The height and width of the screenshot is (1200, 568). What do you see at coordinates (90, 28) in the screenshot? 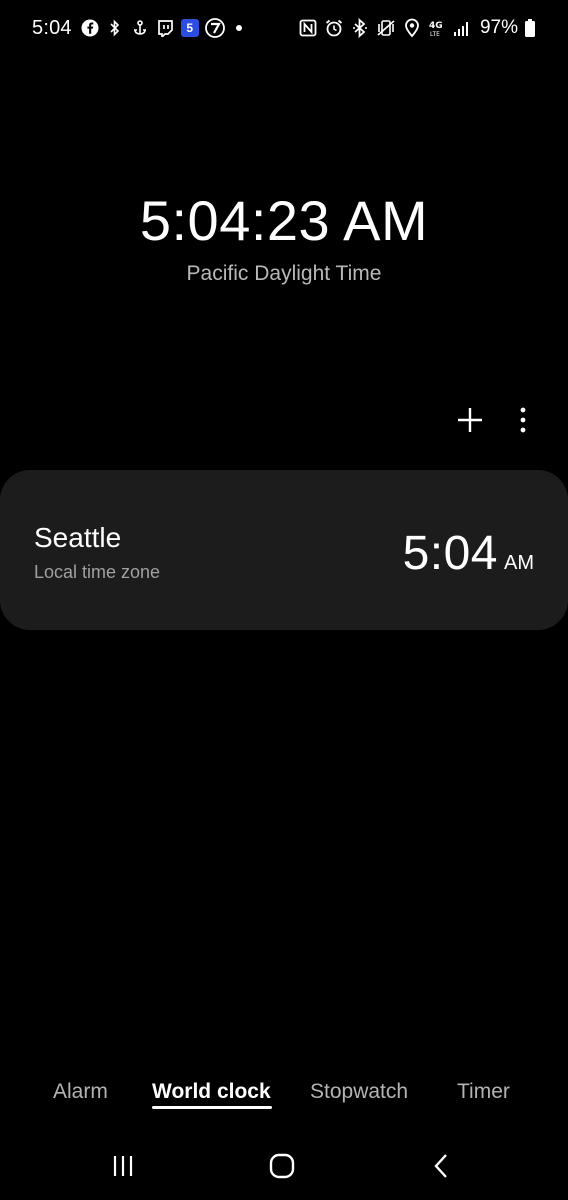
I see `facebook-icon` at bounding box center [90, 28].